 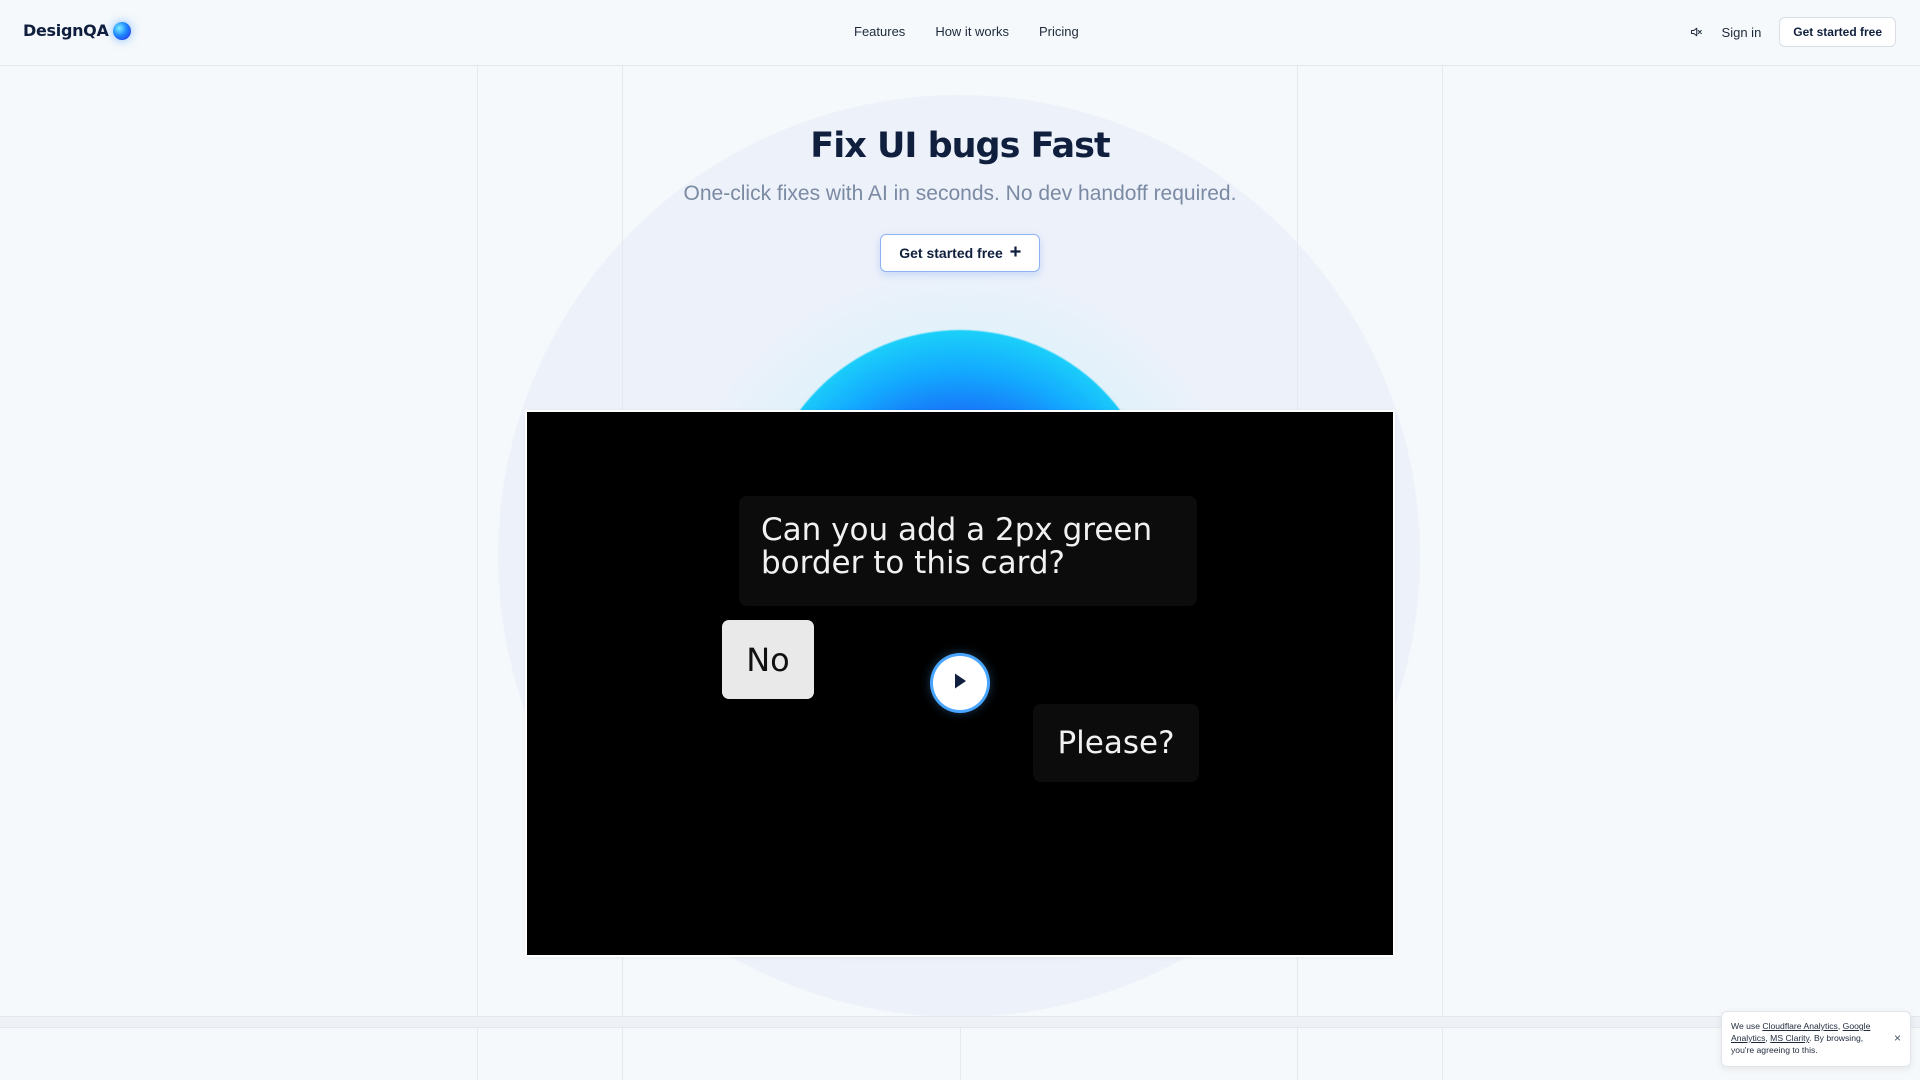 I want to click on logo-orb-icon, so click(x=121, y=30).